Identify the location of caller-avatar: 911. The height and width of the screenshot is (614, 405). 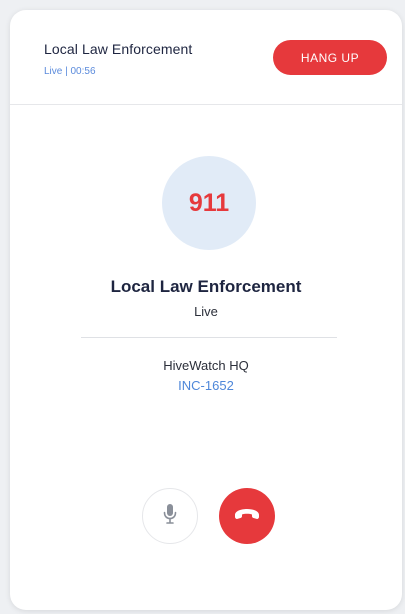
(209, 203).